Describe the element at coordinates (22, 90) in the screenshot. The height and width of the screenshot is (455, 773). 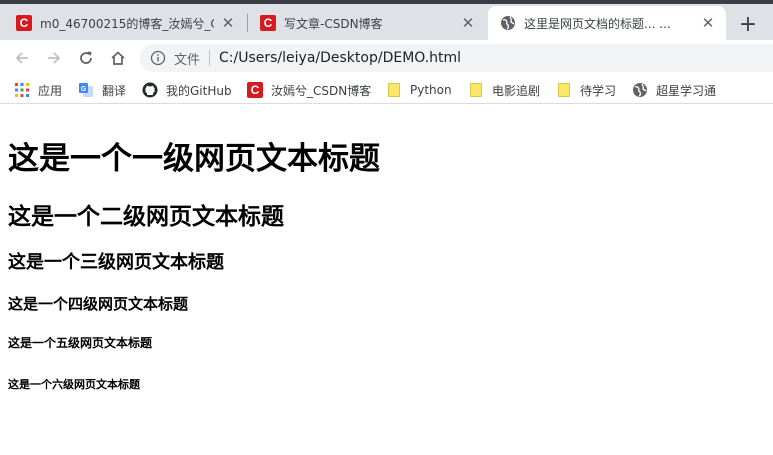
I see `apps-grid-icon` at that location.